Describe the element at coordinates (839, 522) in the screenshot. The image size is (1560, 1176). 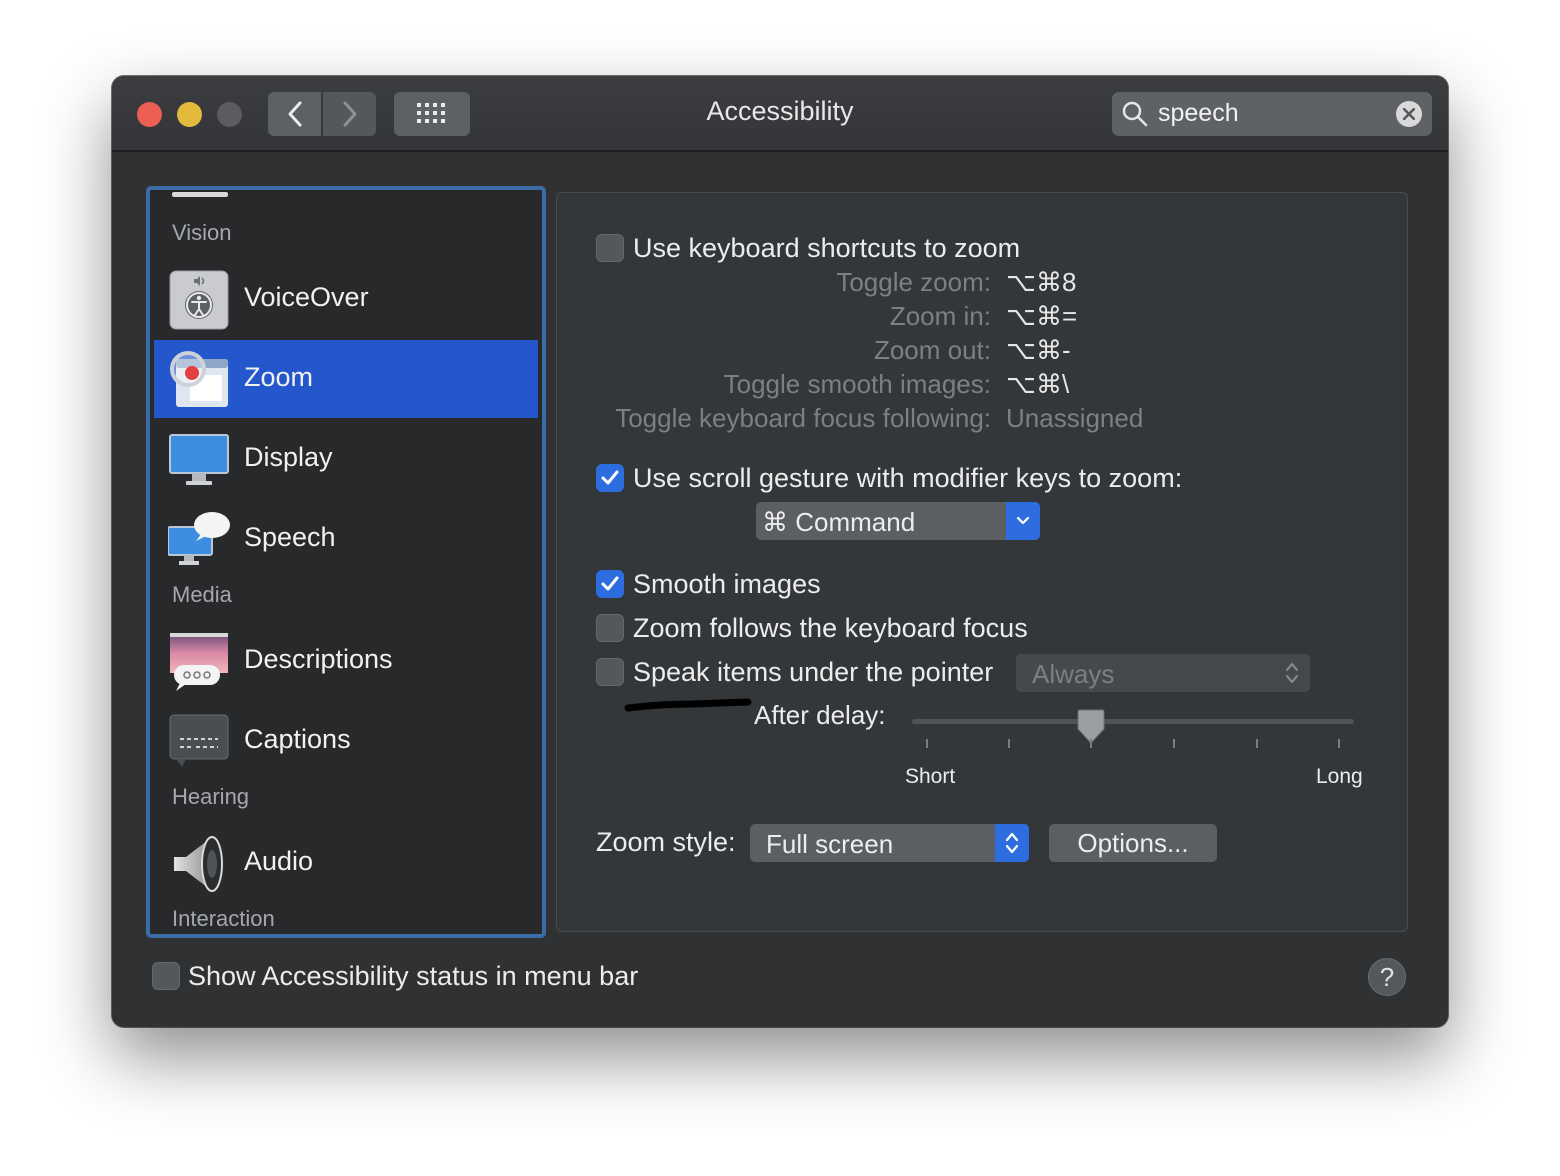
I see `modifier-key-value: ⌘ Command` at that location.